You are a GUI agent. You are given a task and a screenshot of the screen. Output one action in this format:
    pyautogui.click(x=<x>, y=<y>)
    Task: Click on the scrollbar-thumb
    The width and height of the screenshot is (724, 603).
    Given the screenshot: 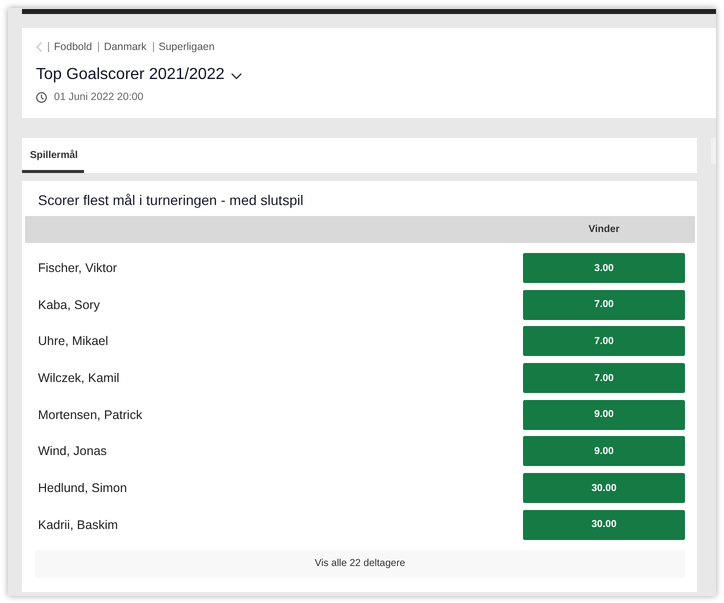 What is the action you would take?
    pyautogui.click(x=713, y=151)
    